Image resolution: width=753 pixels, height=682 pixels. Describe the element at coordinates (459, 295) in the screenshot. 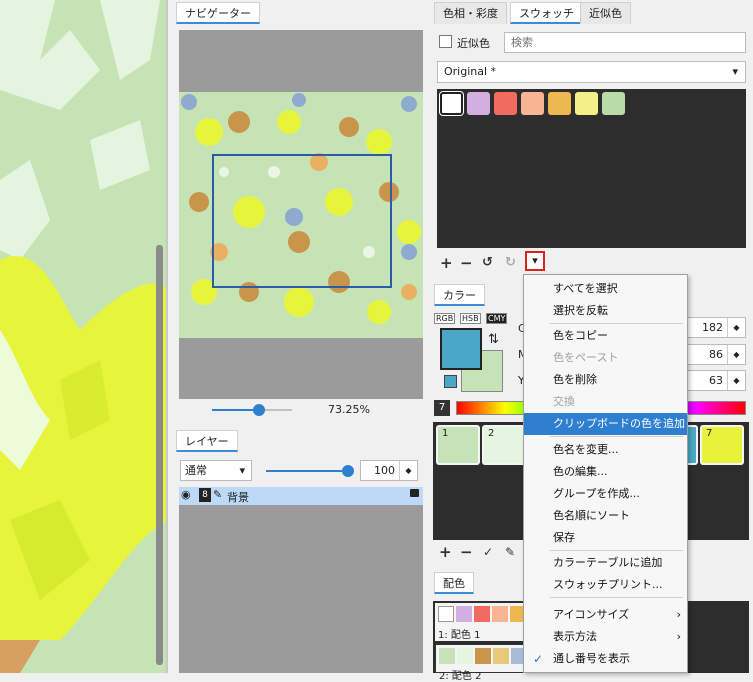

I see `tab-color: カラー` at that location.